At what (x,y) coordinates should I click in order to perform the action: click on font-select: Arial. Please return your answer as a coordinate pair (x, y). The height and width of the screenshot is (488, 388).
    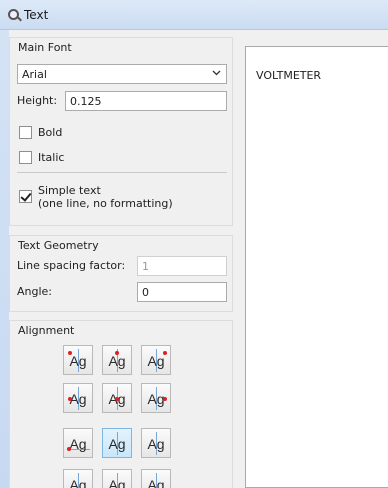
    Looking at the image, I should click on (122, 74).